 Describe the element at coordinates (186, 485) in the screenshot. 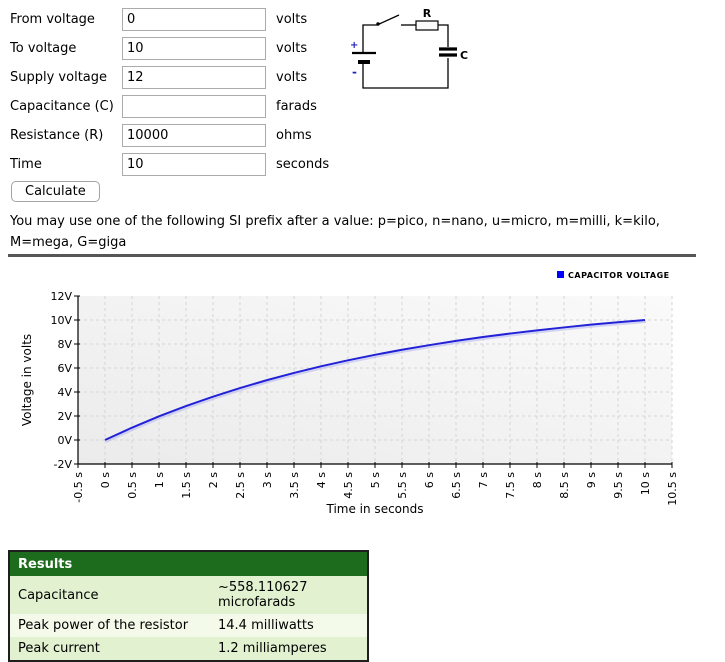

I see `x-tick-label: 1.5 s` at that location.